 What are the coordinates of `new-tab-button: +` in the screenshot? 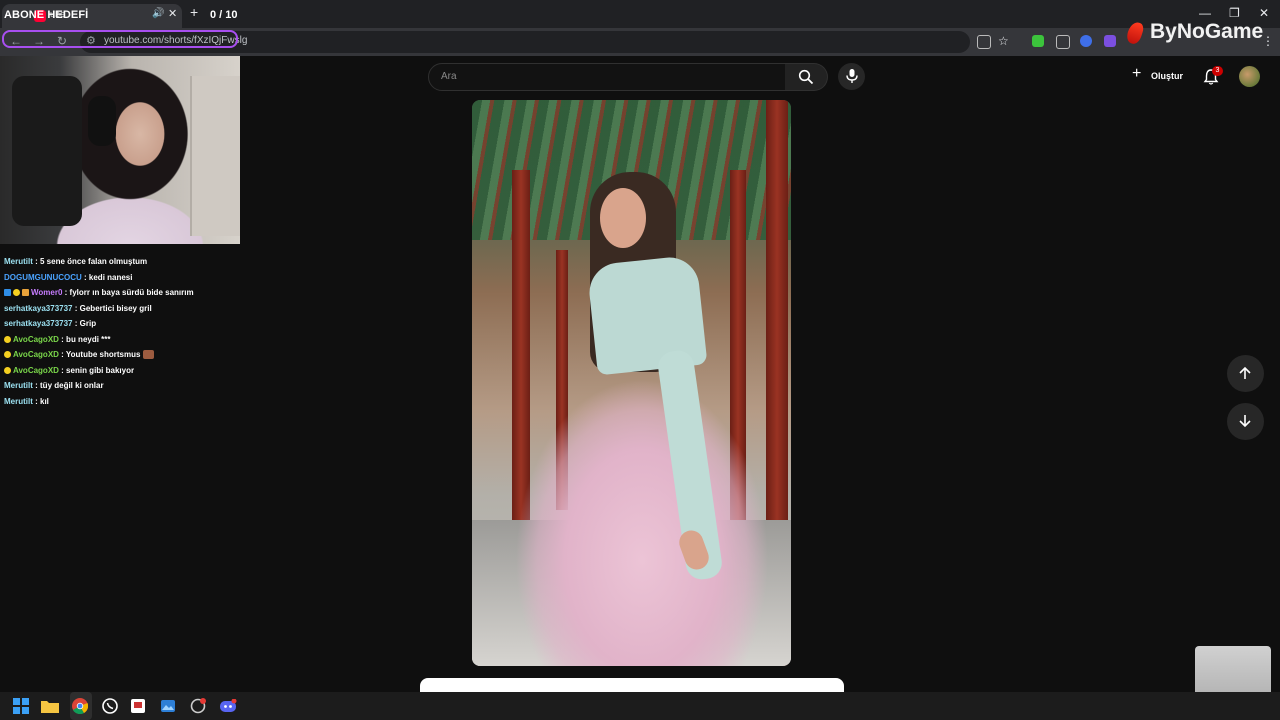 It's located at (194, 12).